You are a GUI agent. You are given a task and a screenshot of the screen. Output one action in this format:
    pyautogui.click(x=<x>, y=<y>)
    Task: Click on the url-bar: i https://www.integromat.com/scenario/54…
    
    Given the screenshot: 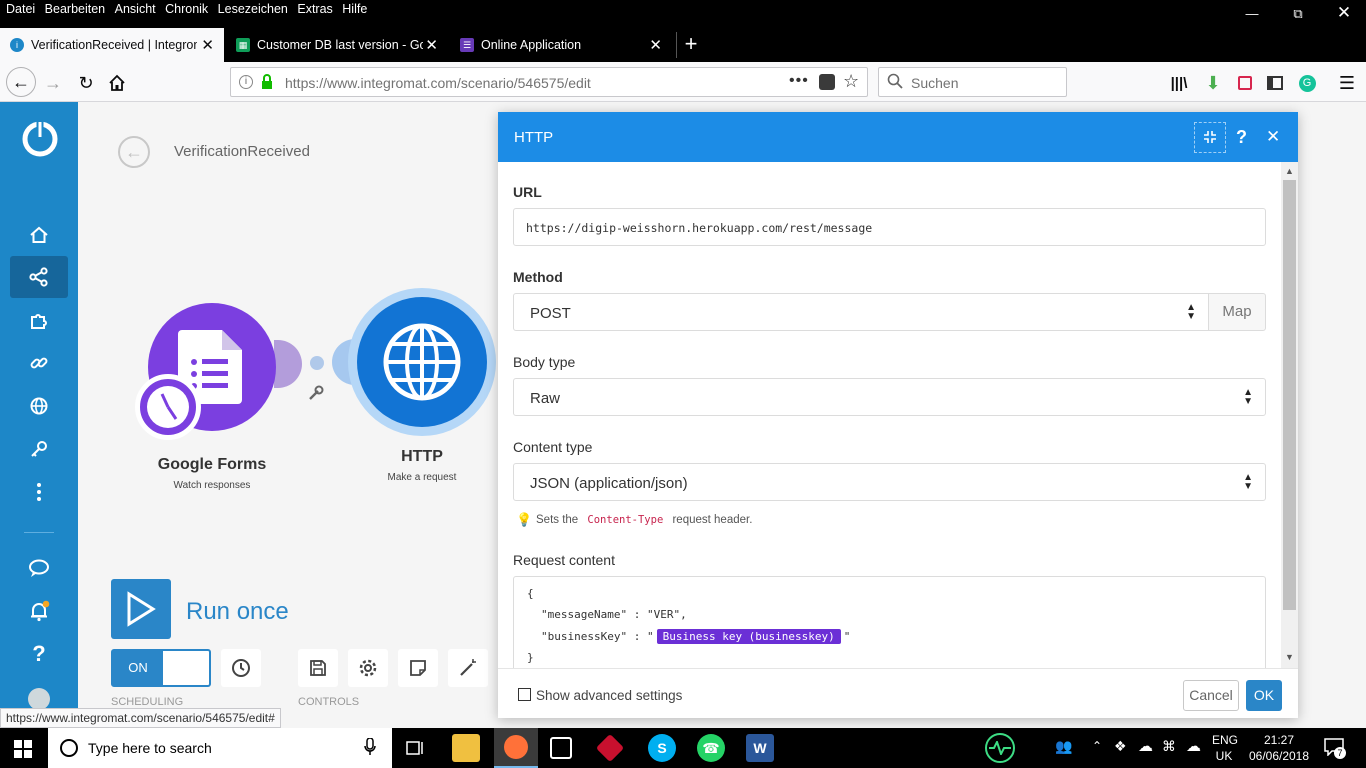 What is the action you would take?
    pyautogui.click(x=549, y=82)
    